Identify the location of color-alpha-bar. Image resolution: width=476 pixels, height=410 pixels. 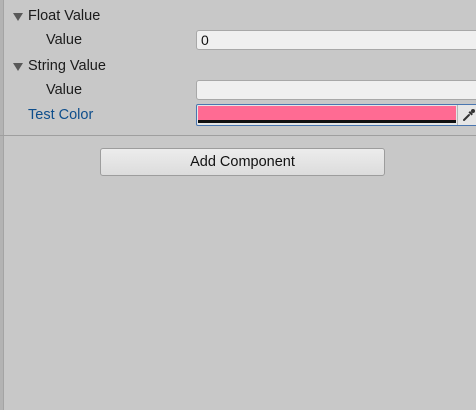
(327, 121).